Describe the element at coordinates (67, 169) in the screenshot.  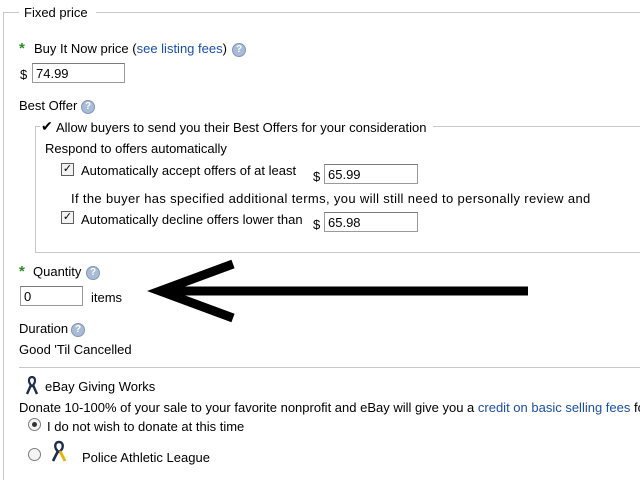
I see `accept-offers-checkbox: ✓` at that location.